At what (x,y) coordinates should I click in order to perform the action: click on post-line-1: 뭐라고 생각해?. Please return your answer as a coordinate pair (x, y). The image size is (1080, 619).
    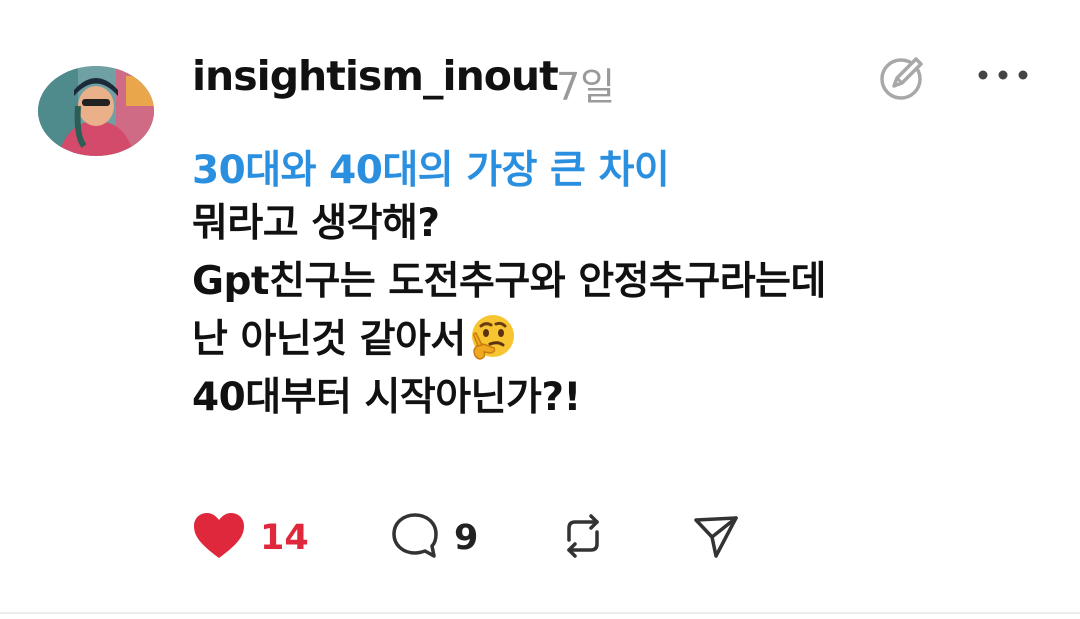
    Looking at the image, I should click on (316, 223).